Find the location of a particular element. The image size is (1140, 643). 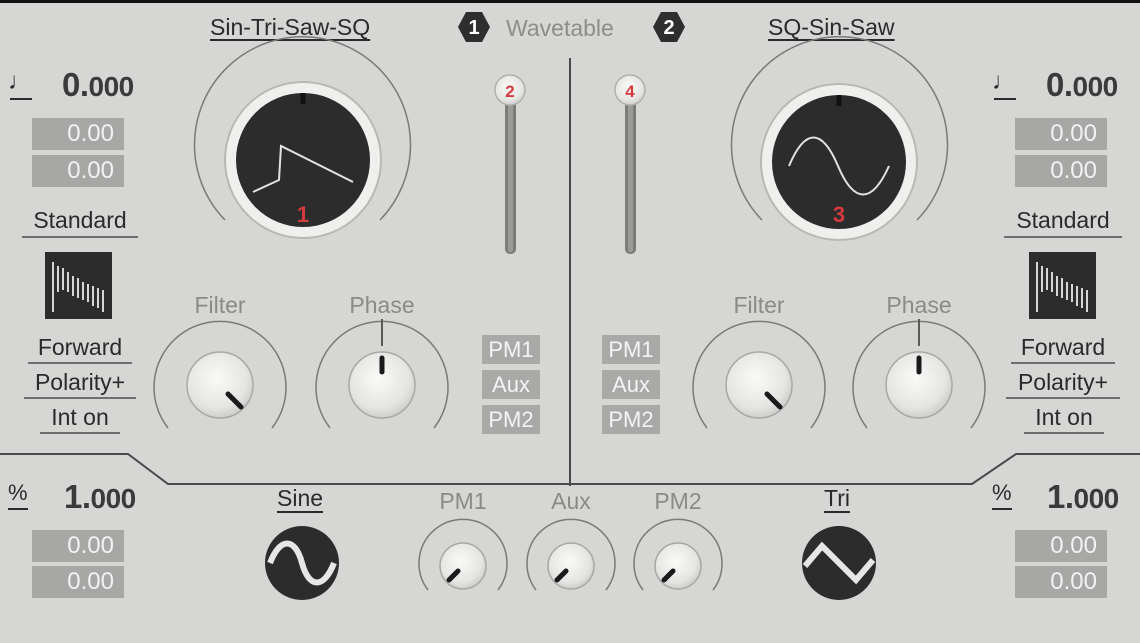

osc2-phase-knob is located at coordinates (919, 374).